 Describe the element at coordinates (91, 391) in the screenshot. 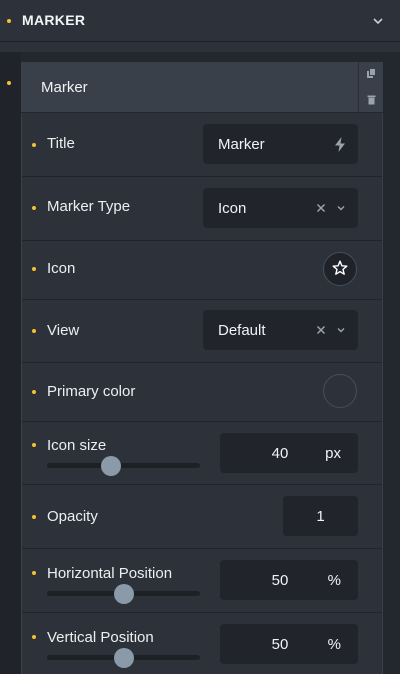

I see `primary-color-label: Primary color` at that location.